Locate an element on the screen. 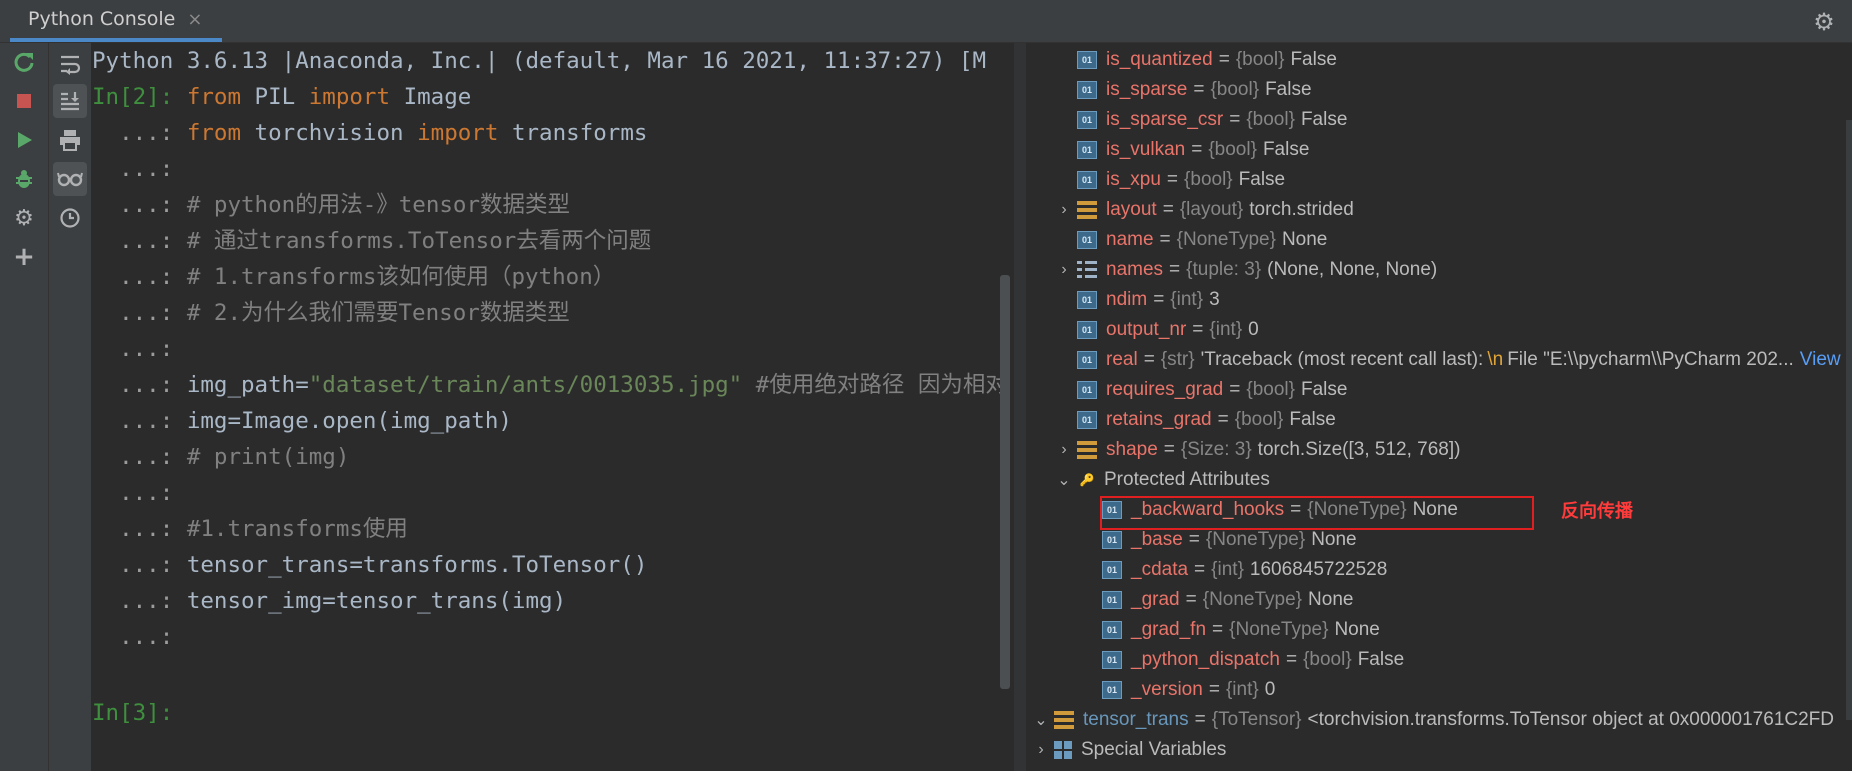  variable-row: 01 _cdata = {int} 1606845722528 is located at coordinates (1231, 570).